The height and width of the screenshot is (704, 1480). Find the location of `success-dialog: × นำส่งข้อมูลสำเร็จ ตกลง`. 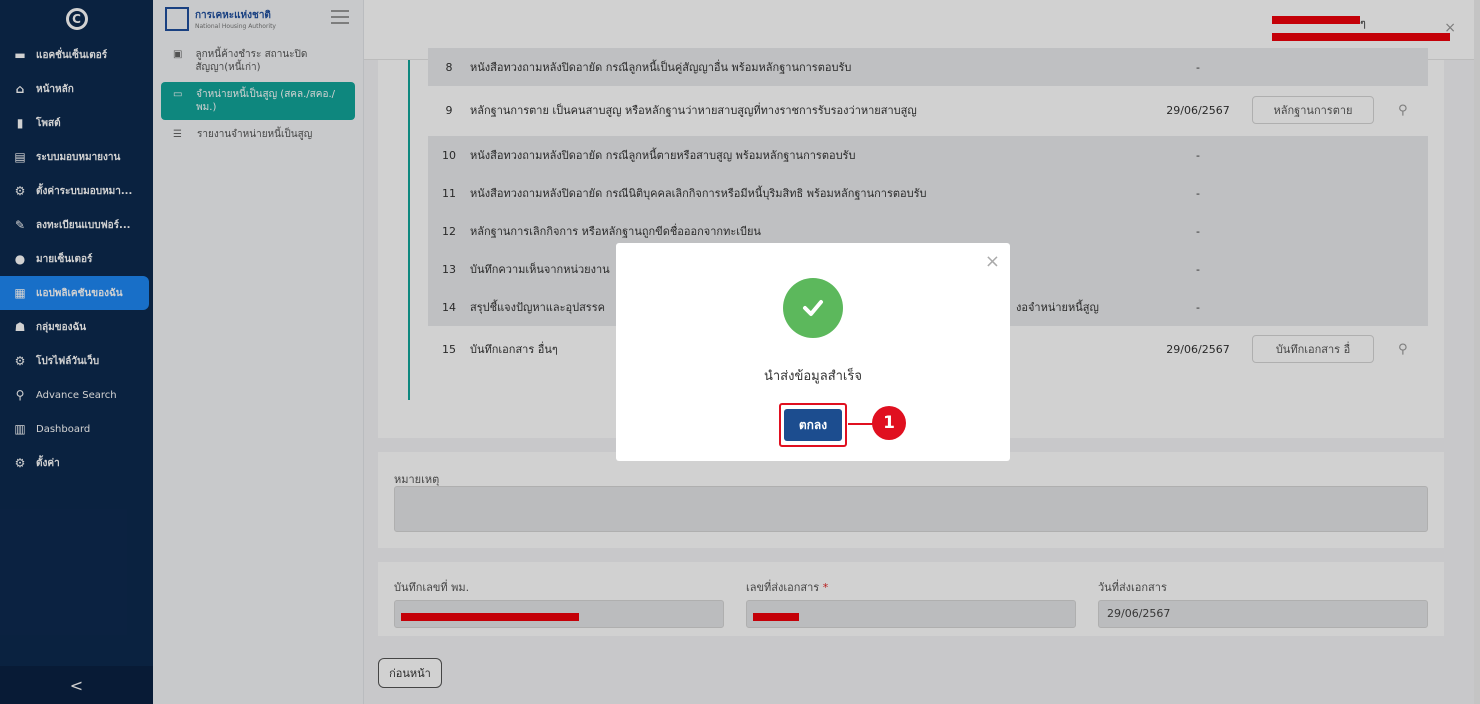

success-dialog: × นำส่งข้อมูลสำเร็จ ตกลง is located at coordinates (813, 352).